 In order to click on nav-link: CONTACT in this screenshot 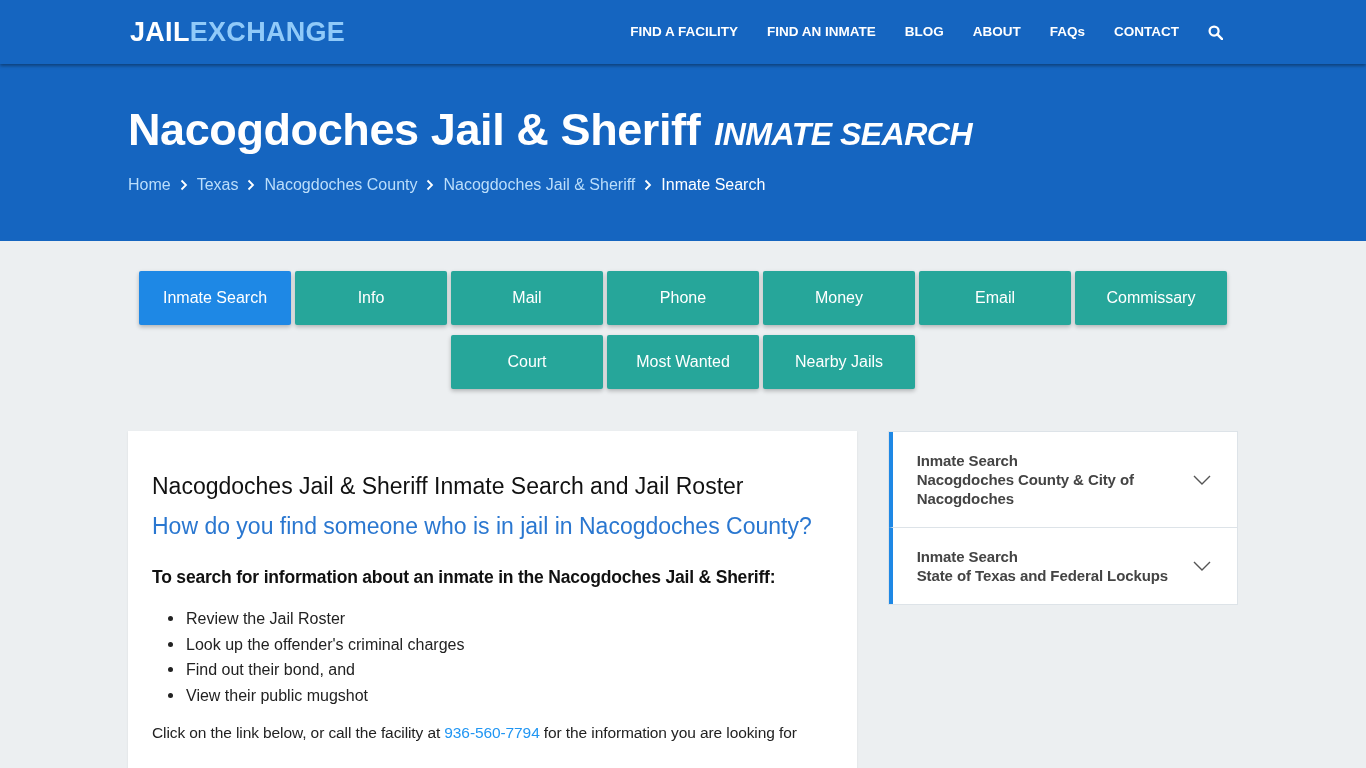, I will do `click(1146, 32)`.